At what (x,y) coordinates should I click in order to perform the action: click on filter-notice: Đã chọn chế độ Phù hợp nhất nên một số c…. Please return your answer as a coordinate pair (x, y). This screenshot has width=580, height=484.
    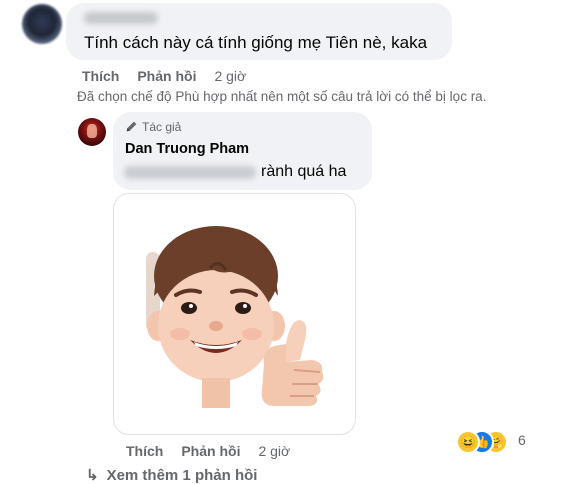
    Looking at the image, I should click on (282, 96).